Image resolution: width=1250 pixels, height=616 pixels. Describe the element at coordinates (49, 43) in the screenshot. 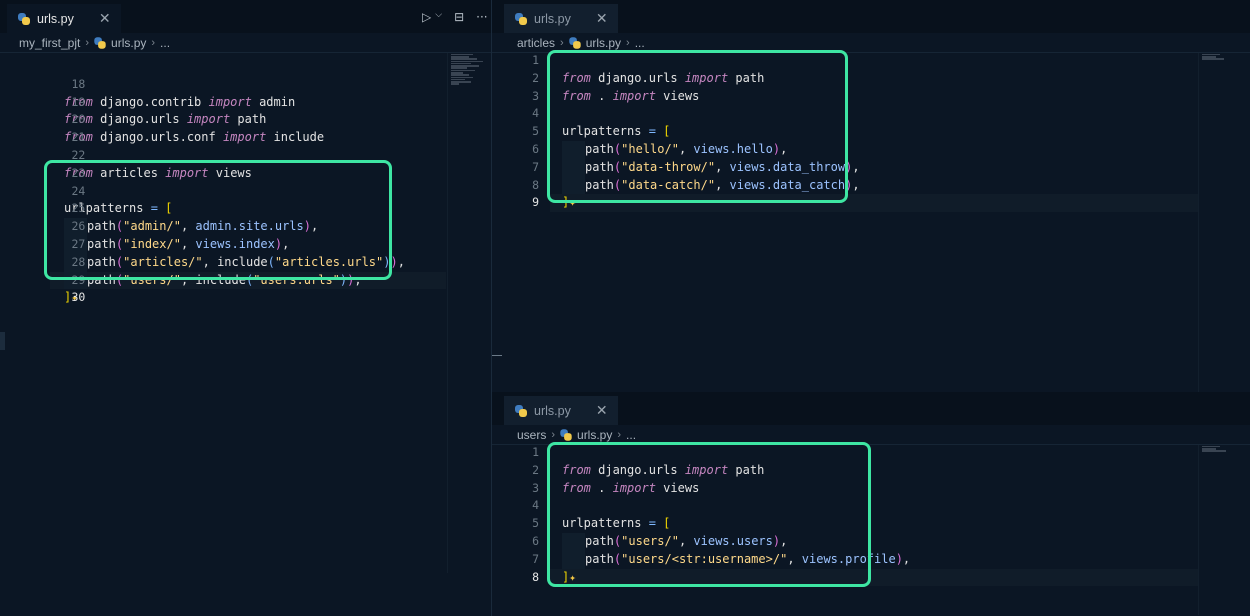

I see `breadcrumb-folder: my_first_pjt` at that location.